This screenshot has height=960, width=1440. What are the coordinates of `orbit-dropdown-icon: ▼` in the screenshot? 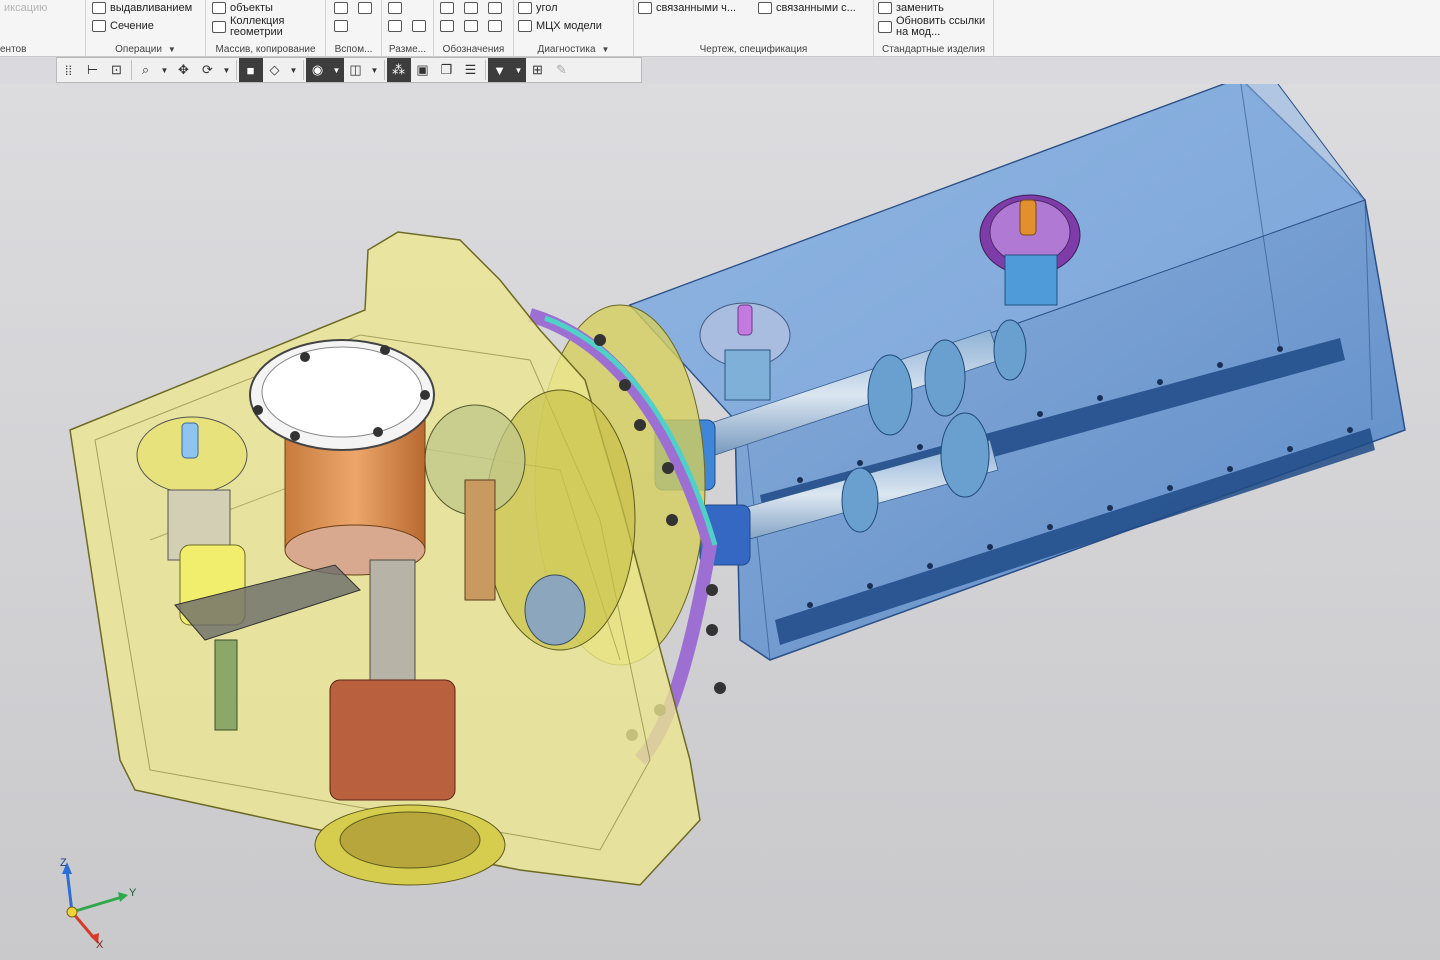 It's located at (227, 70).